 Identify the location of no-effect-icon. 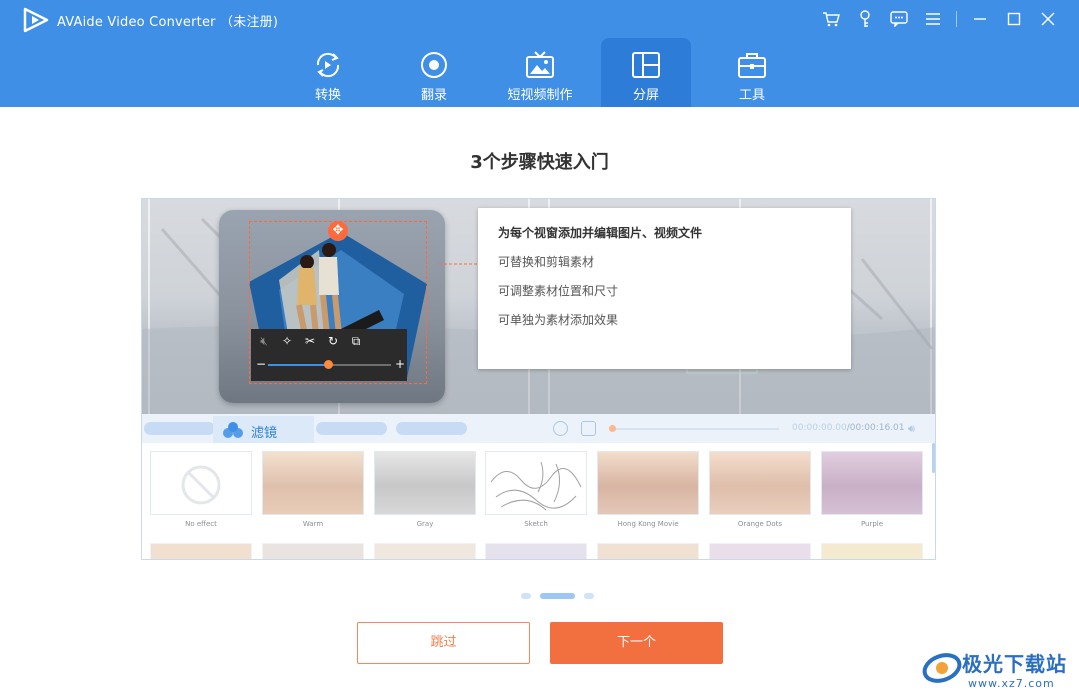
(201, 485).